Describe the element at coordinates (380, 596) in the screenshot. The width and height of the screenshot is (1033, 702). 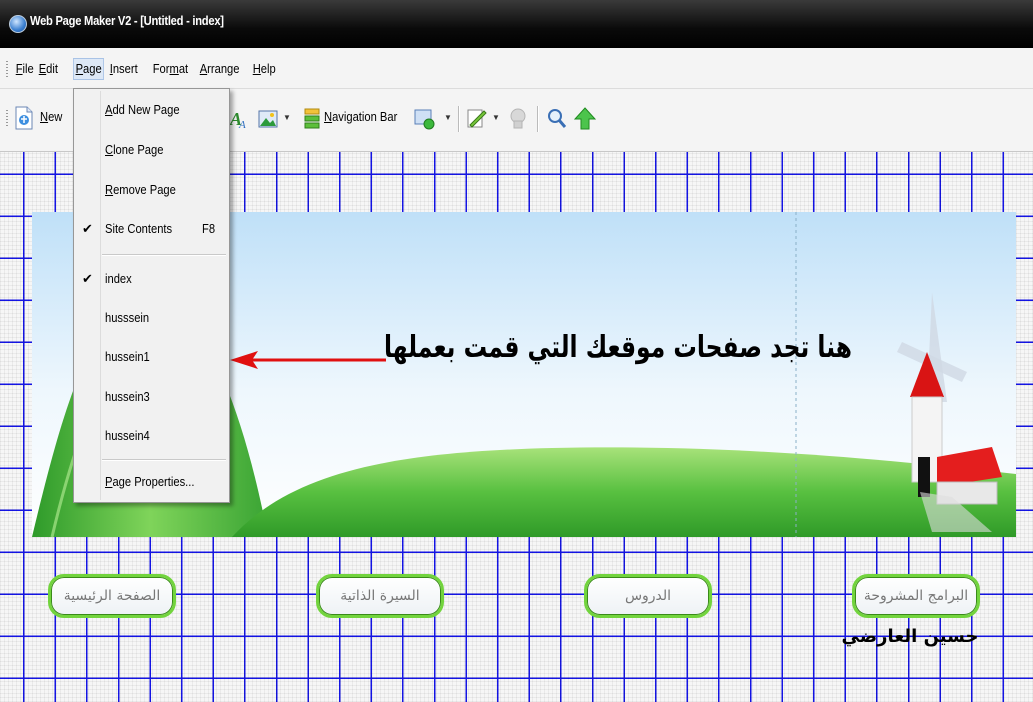
I see `nav-button-biography: السيرة الذاتية` at that location.